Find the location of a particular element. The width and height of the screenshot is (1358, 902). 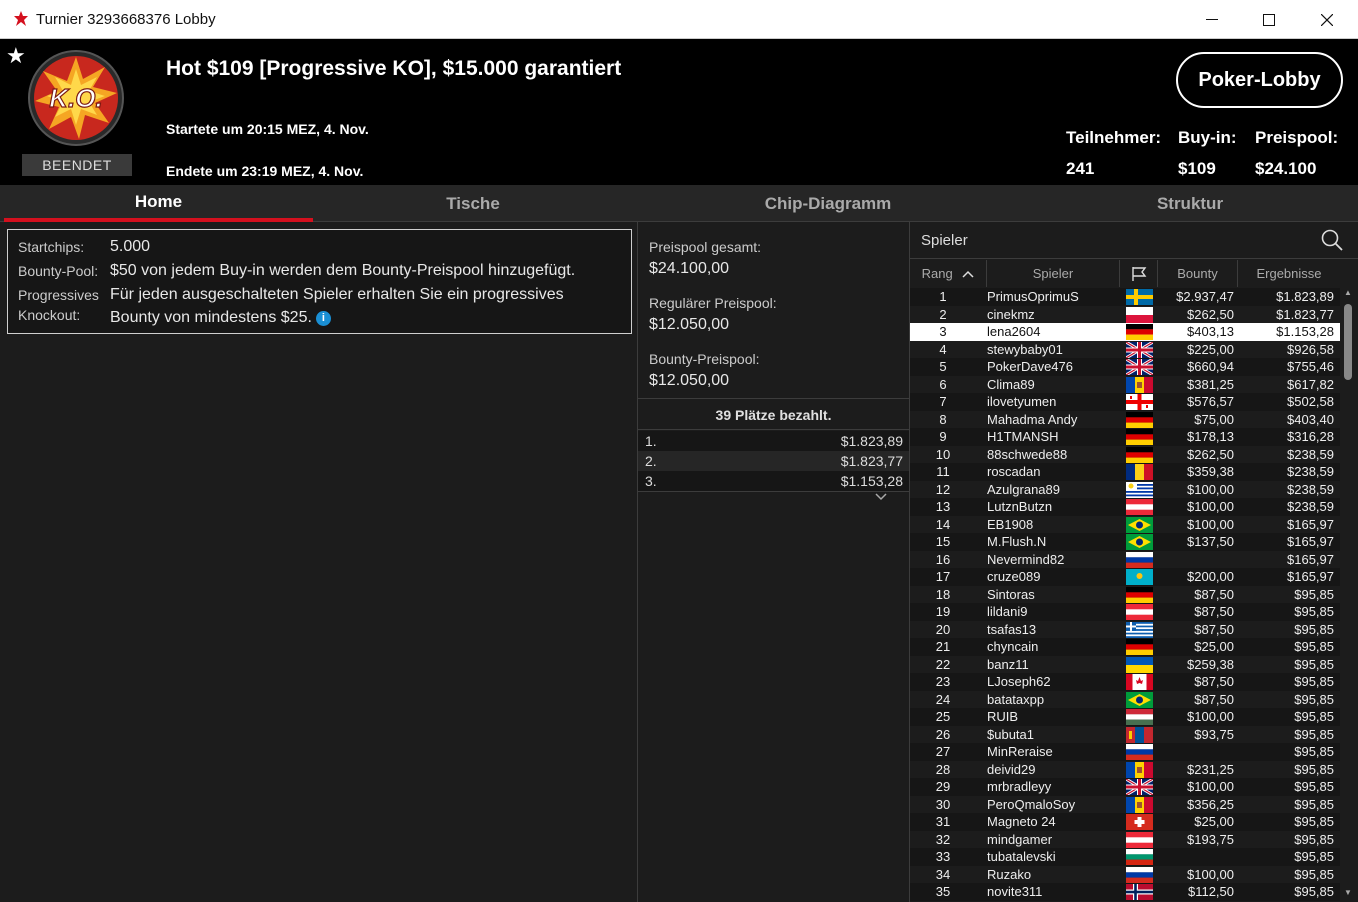

player-row: 1 PrimusOprimuS $2.937,47 $1.823,89 is located at coordinates (1125, 297).